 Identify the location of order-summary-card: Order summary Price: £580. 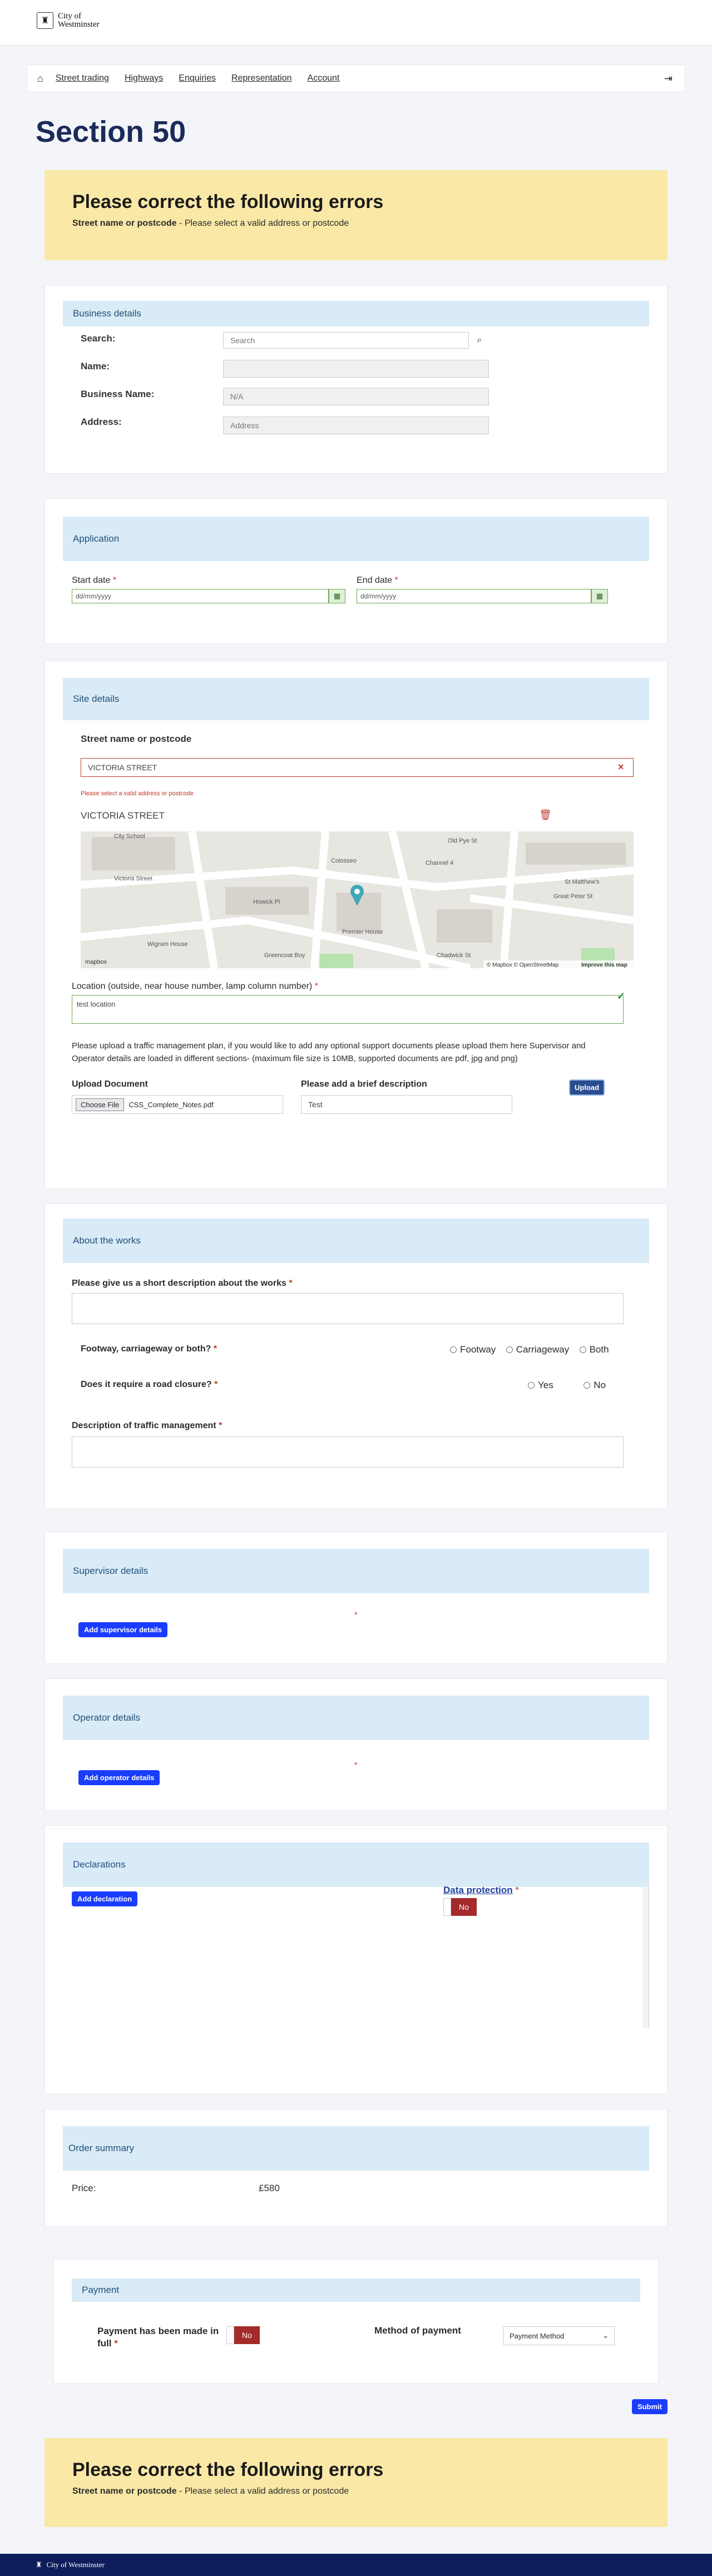
(356, 2168).